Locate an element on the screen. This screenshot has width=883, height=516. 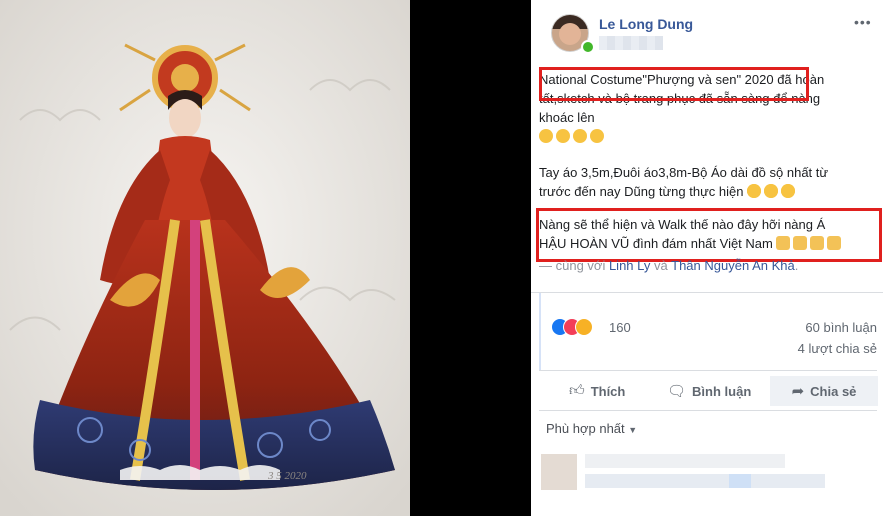
post-text-line-3: khoác lên is located at coordinates (567, 117).